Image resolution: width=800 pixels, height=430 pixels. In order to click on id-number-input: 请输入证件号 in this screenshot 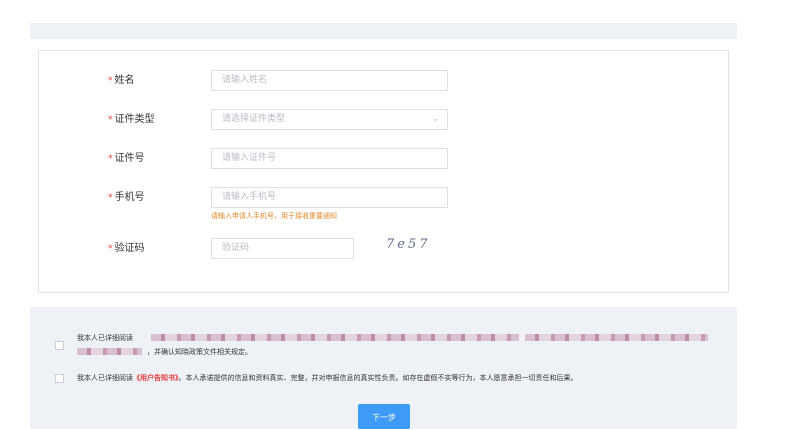, I will do `click(329, 158)`.